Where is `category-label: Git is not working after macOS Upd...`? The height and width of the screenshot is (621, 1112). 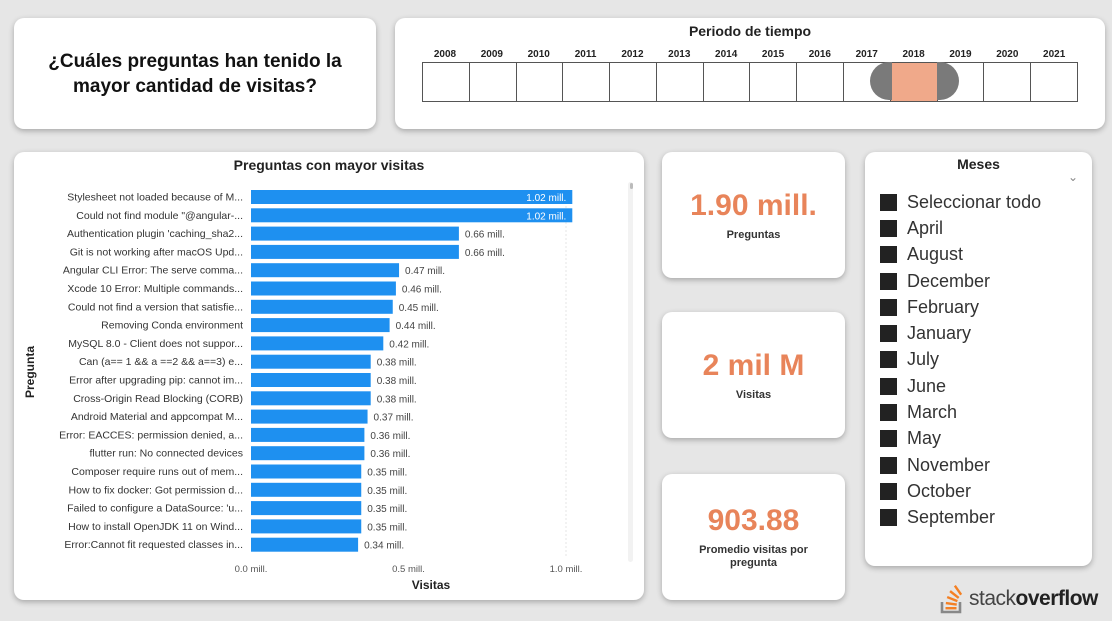 category-label: Git is not working after macOS Upd... is located at coordinates (156, 252).